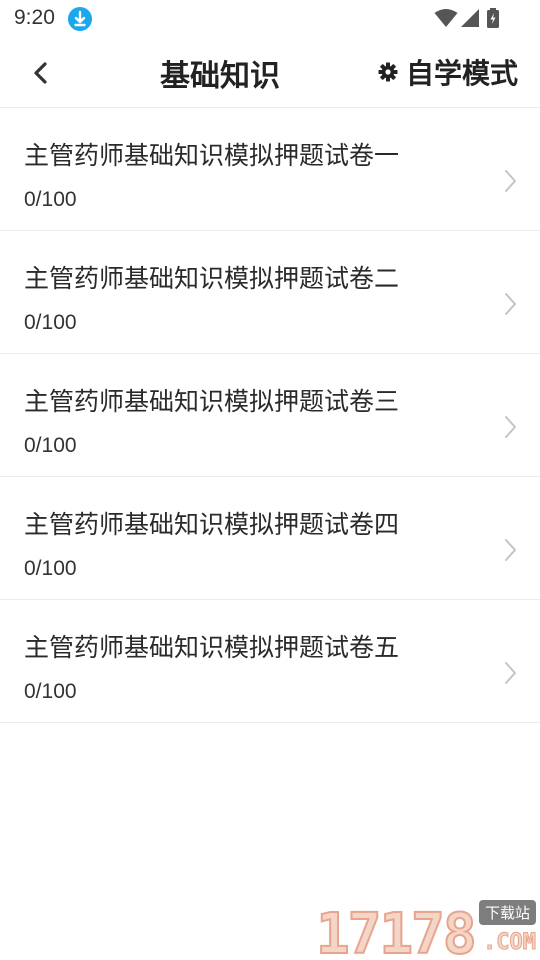 The height and width of the screenshot is (960, 540). I want to click on paper-title: 主管药师基础知识模拟押题试卷二, so click(212, 278).